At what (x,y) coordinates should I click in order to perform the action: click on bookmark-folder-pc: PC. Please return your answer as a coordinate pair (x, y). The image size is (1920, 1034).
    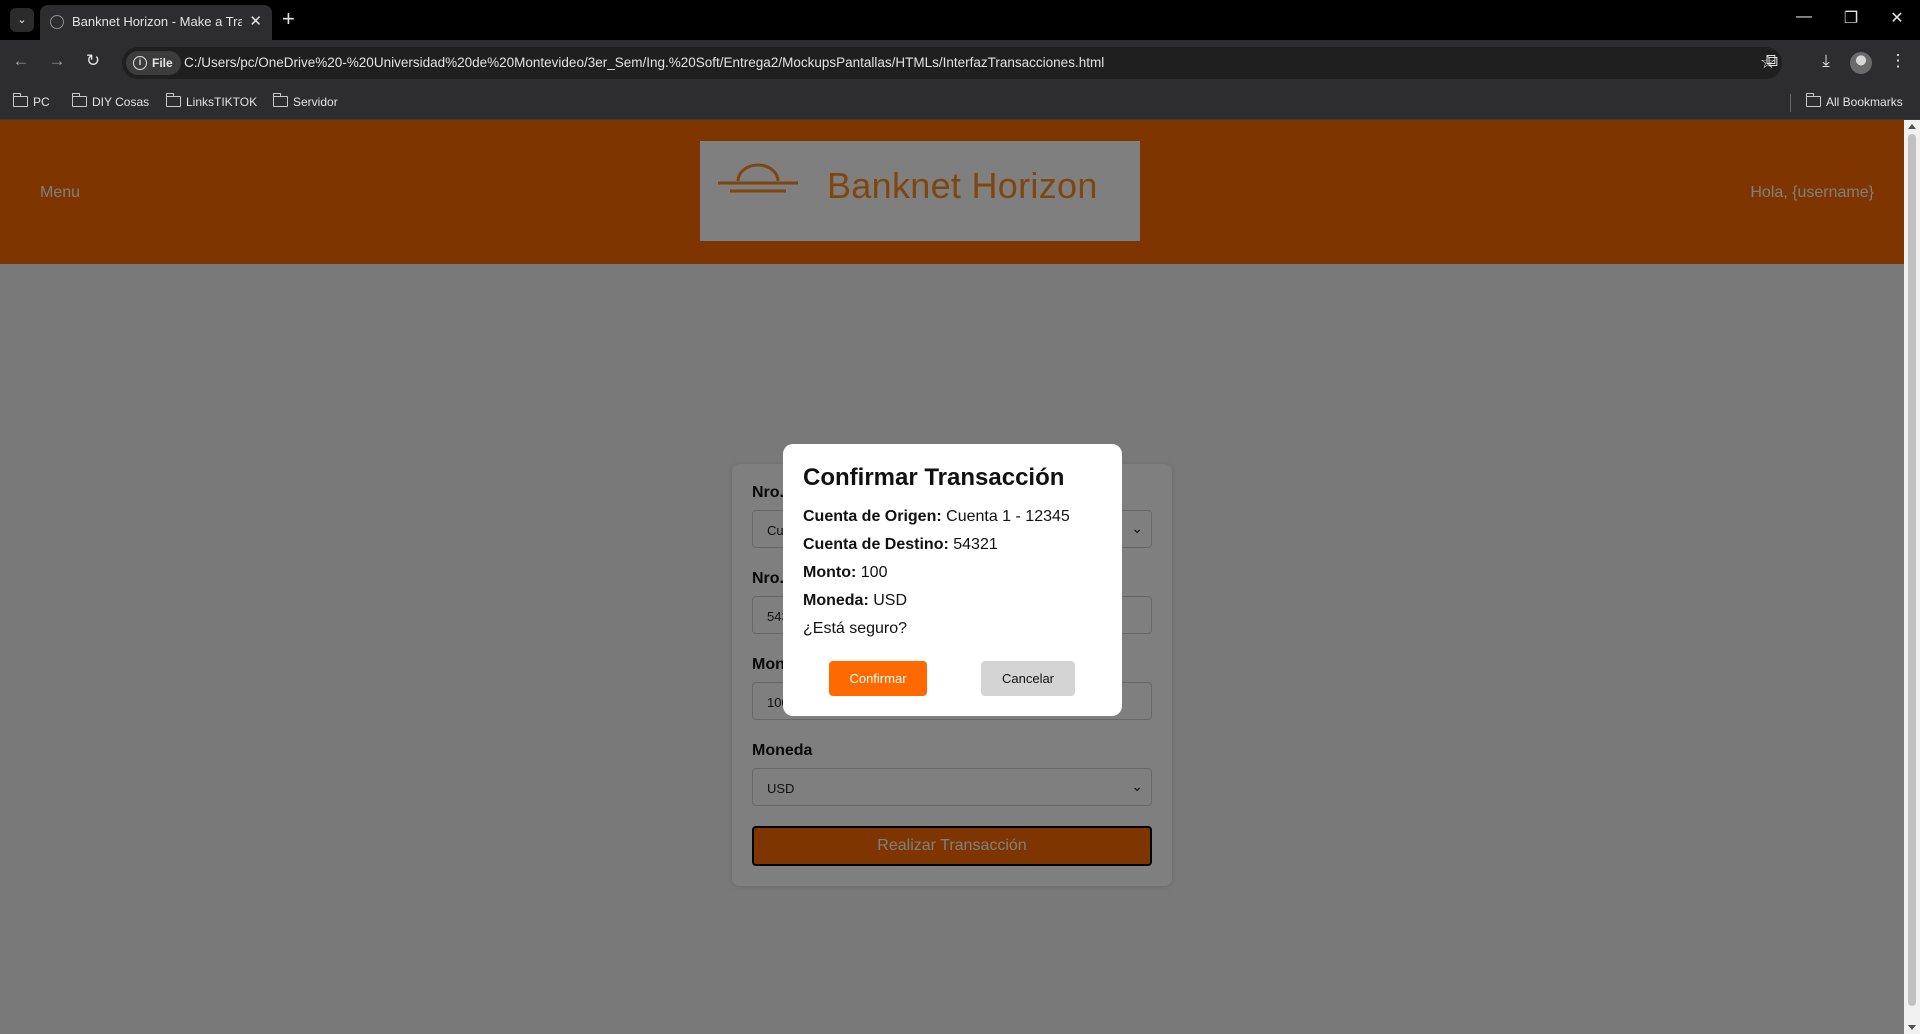
    Looking at the image, I should click on (31, 101).